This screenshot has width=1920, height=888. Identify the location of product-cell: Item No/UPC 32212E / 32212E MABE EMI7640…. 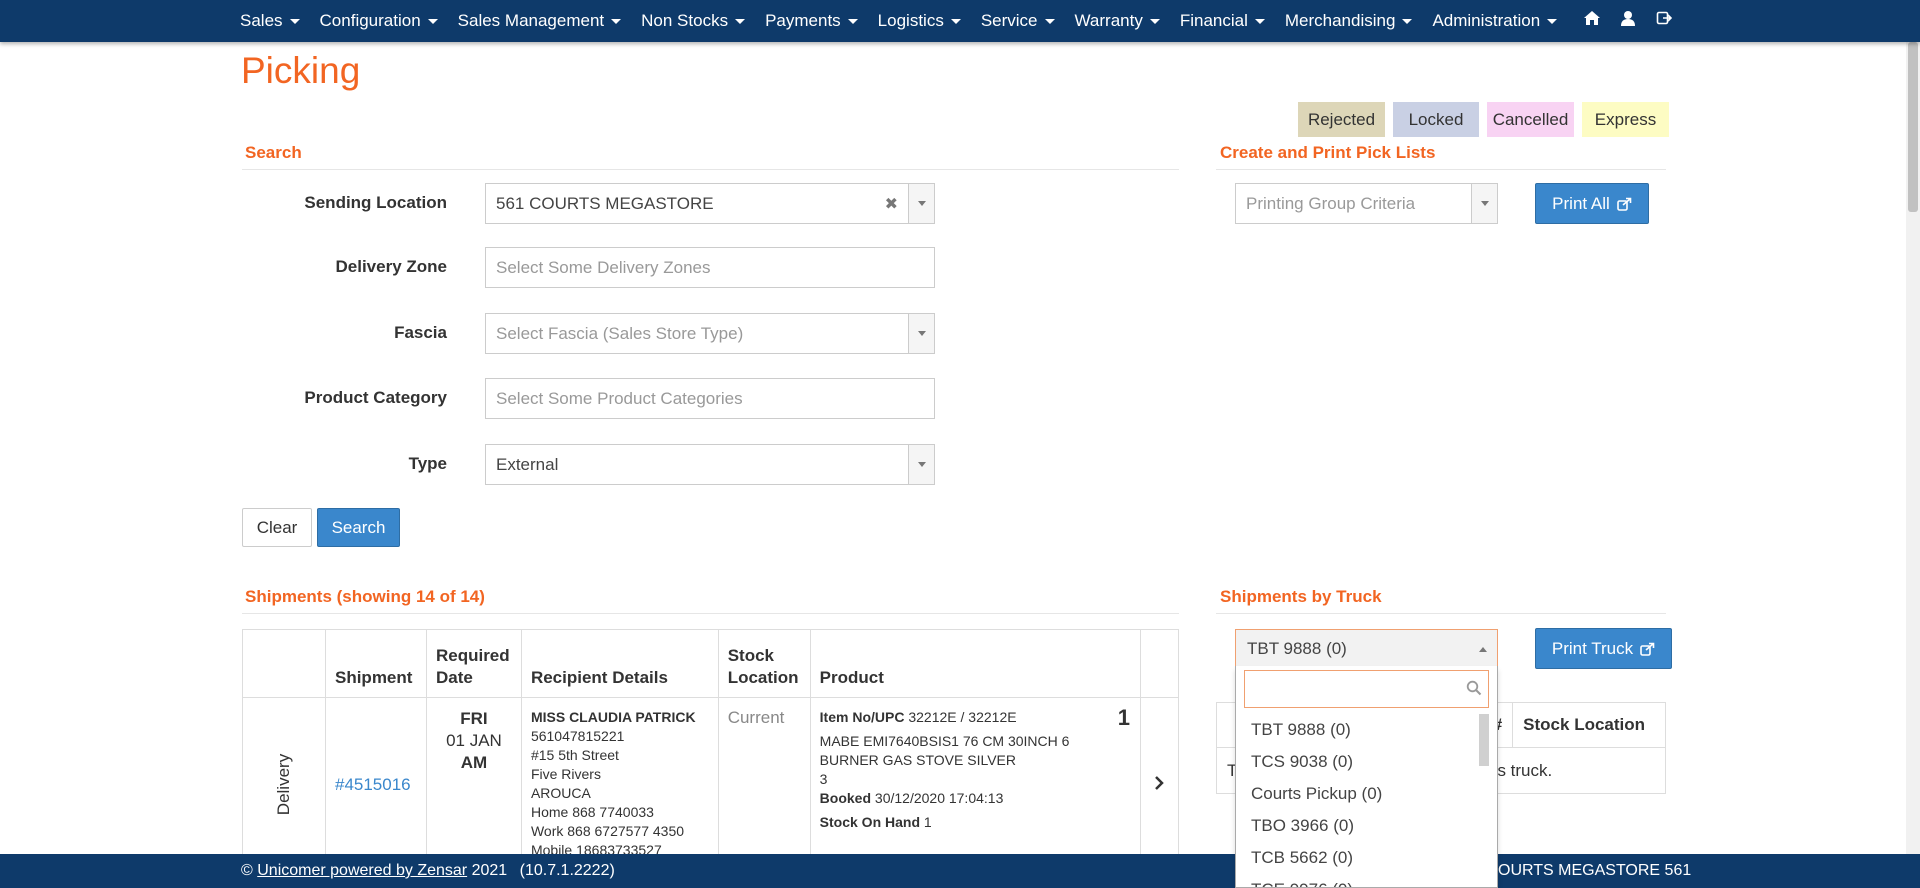
(975, 784).